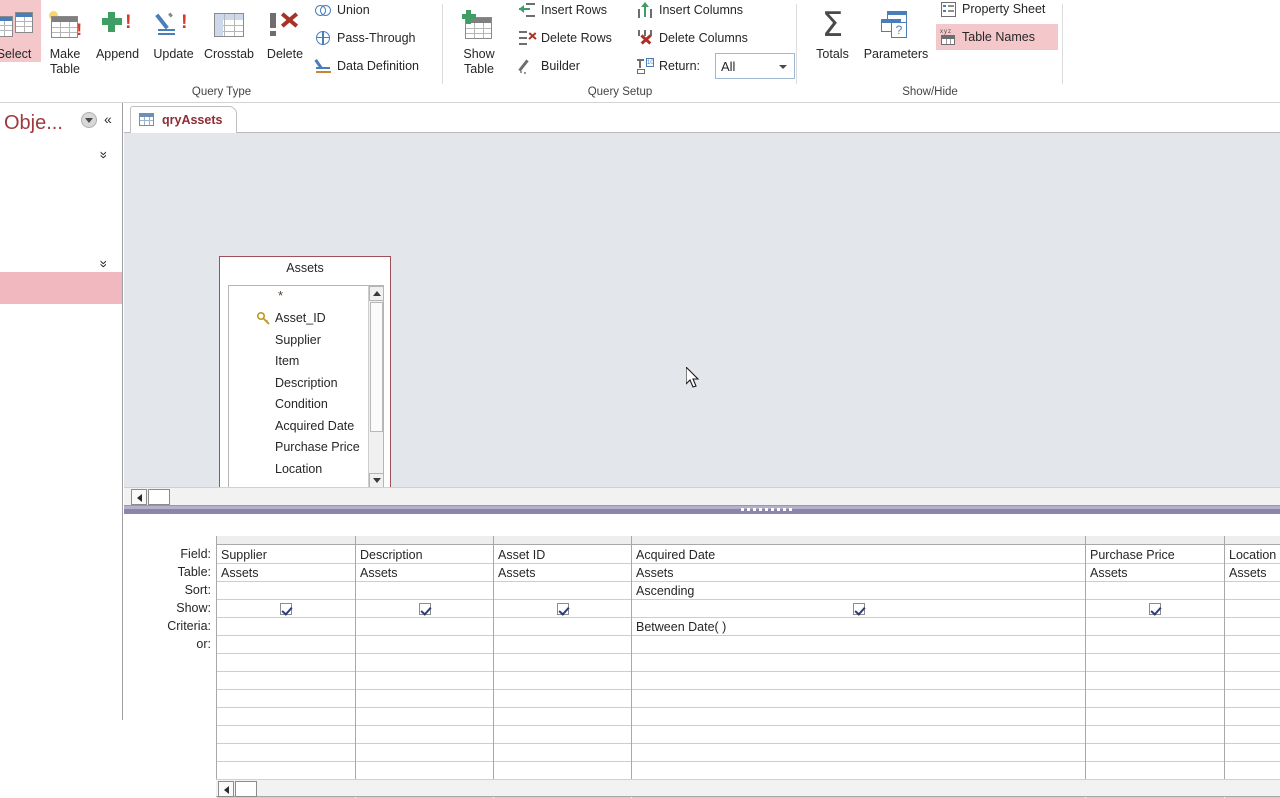  What do you see at coordinates (690, 11) in the screenshot?
I see `insert-columns-button: Insert Columns` at bounding box center [690, 11].